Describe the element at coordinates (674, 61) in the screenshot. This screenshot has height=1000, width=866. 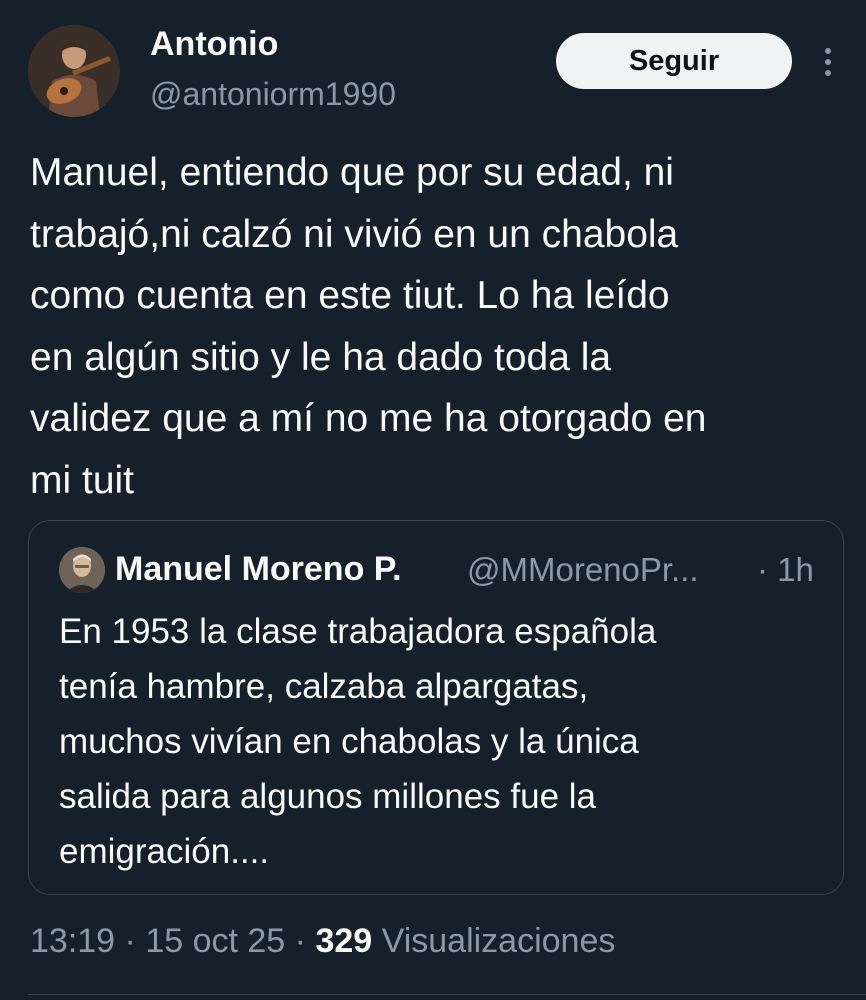
I see `follow-button: Seguir` at that location.